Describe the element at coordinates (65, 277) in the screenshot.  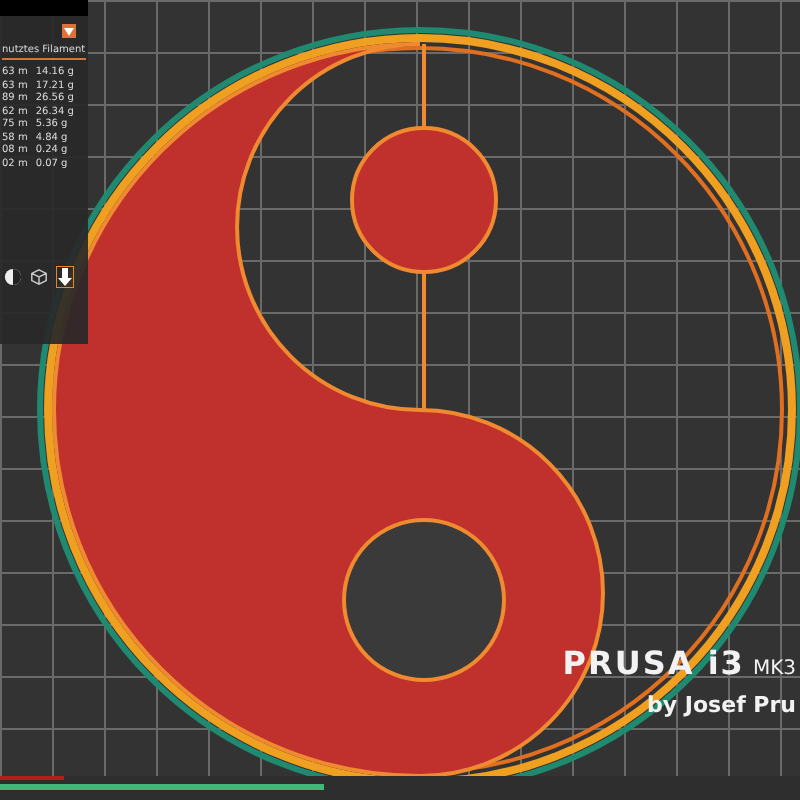
I see `download-icon` at that location.